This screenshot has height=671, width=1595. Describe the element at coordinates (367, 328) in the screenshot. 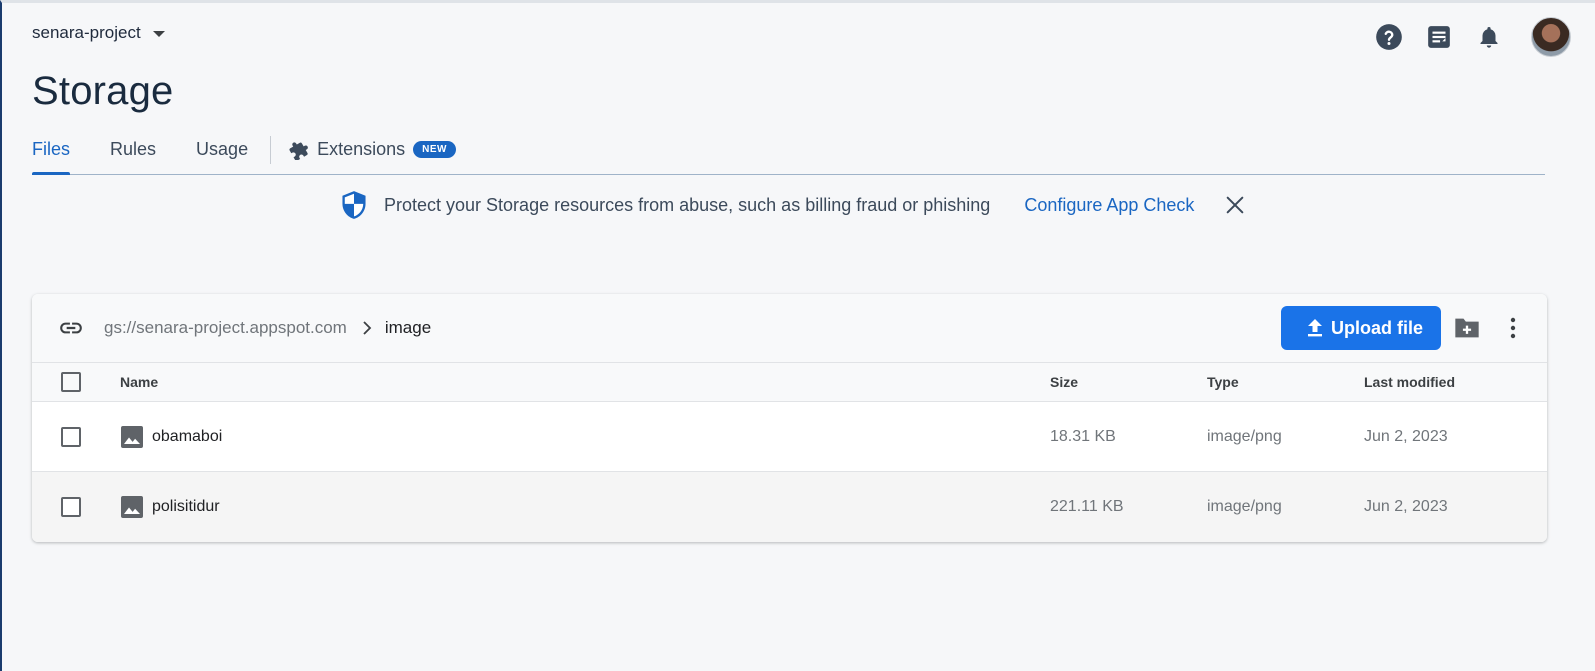

I see `chevron-right-icon` at that location.